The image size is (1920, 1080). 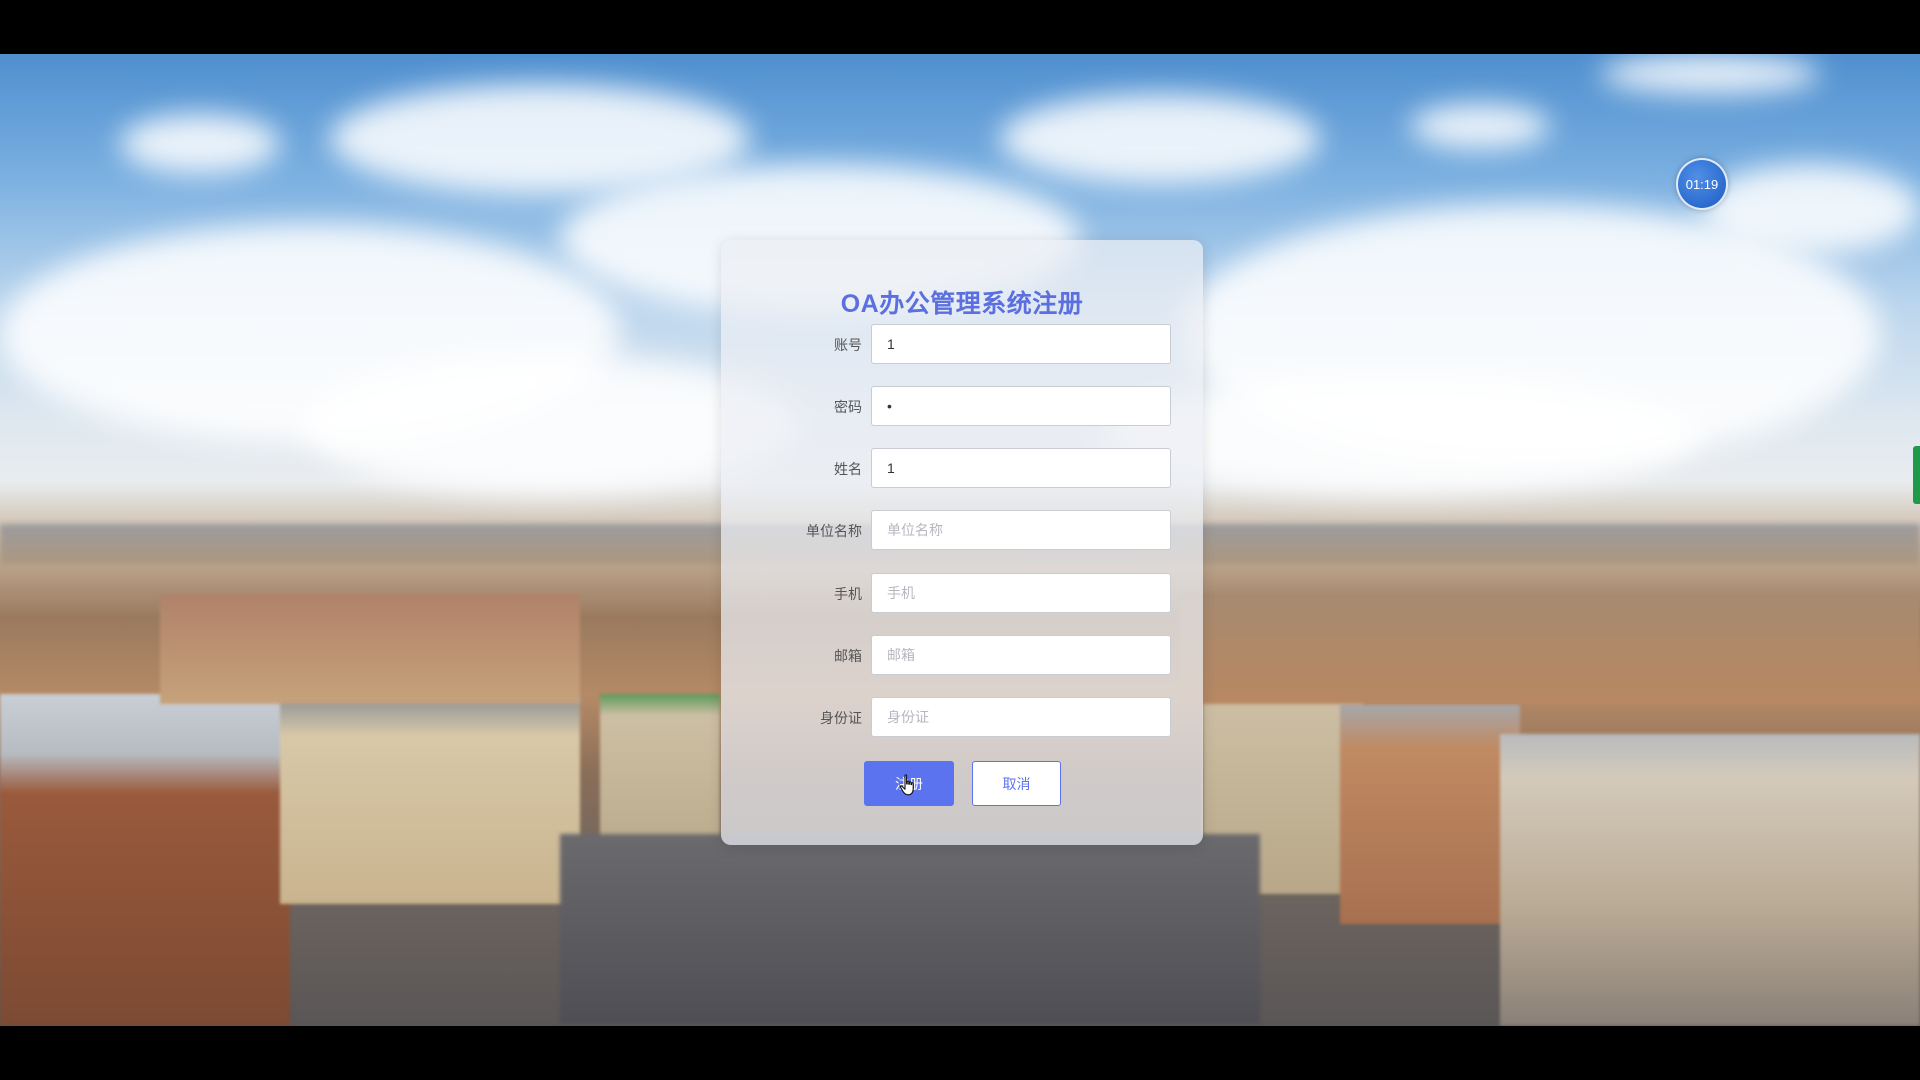 What do you see at coordinates (1021, 468) in the screenshot?
I see `name-input` at bounding box center [1021, 468].